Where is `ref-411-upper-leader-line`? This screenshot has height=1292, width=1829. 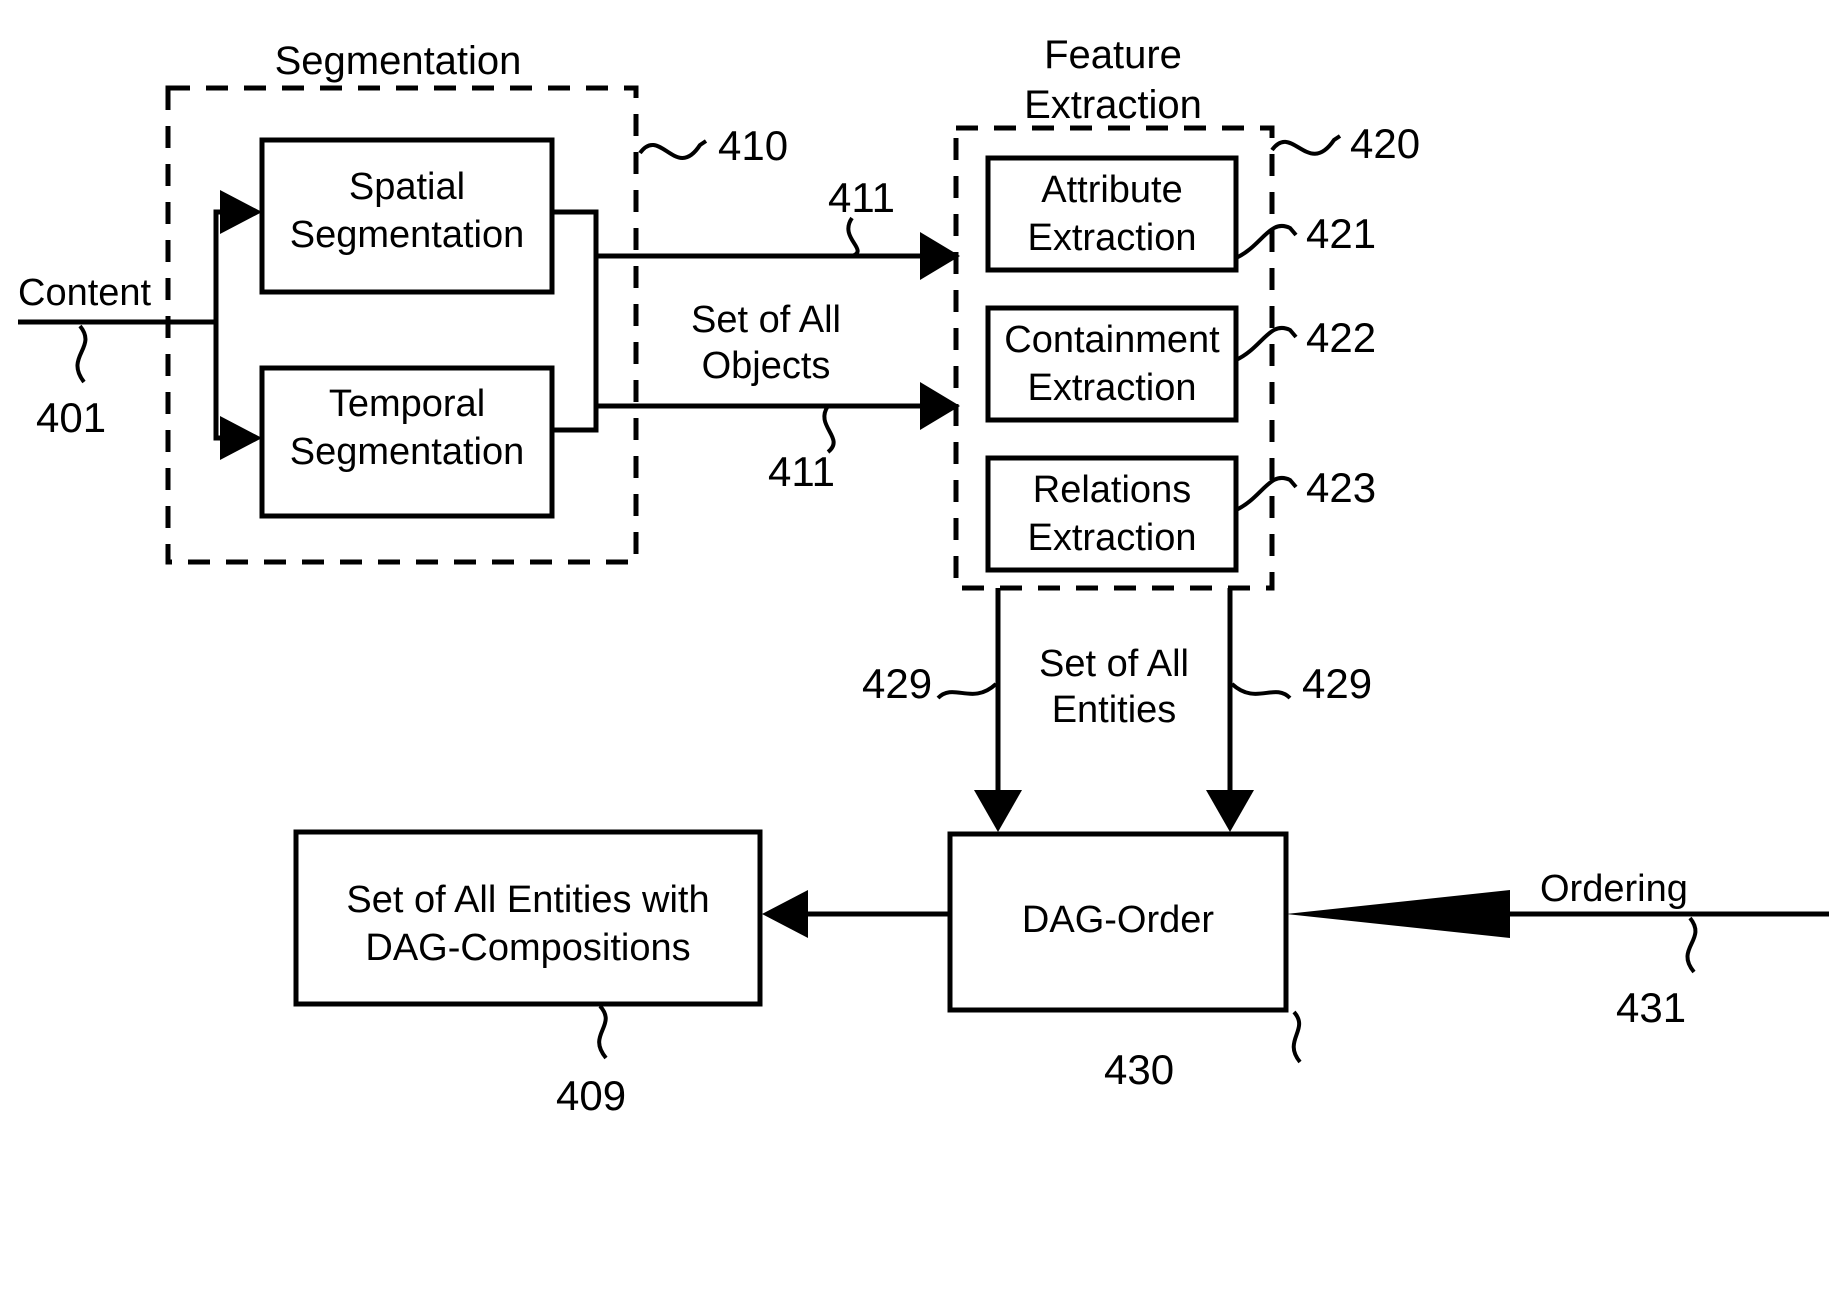 ref-411-upper-leader-line is located at coordinates (853, 237).